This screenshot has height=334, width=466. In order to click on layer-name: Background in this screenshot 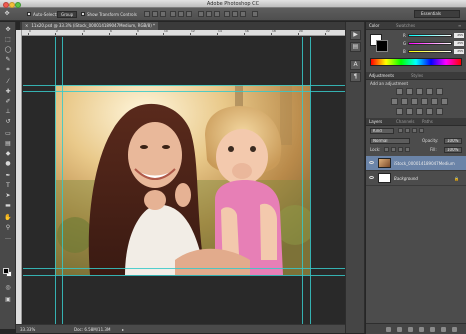, I will do `click(406, 178)`.